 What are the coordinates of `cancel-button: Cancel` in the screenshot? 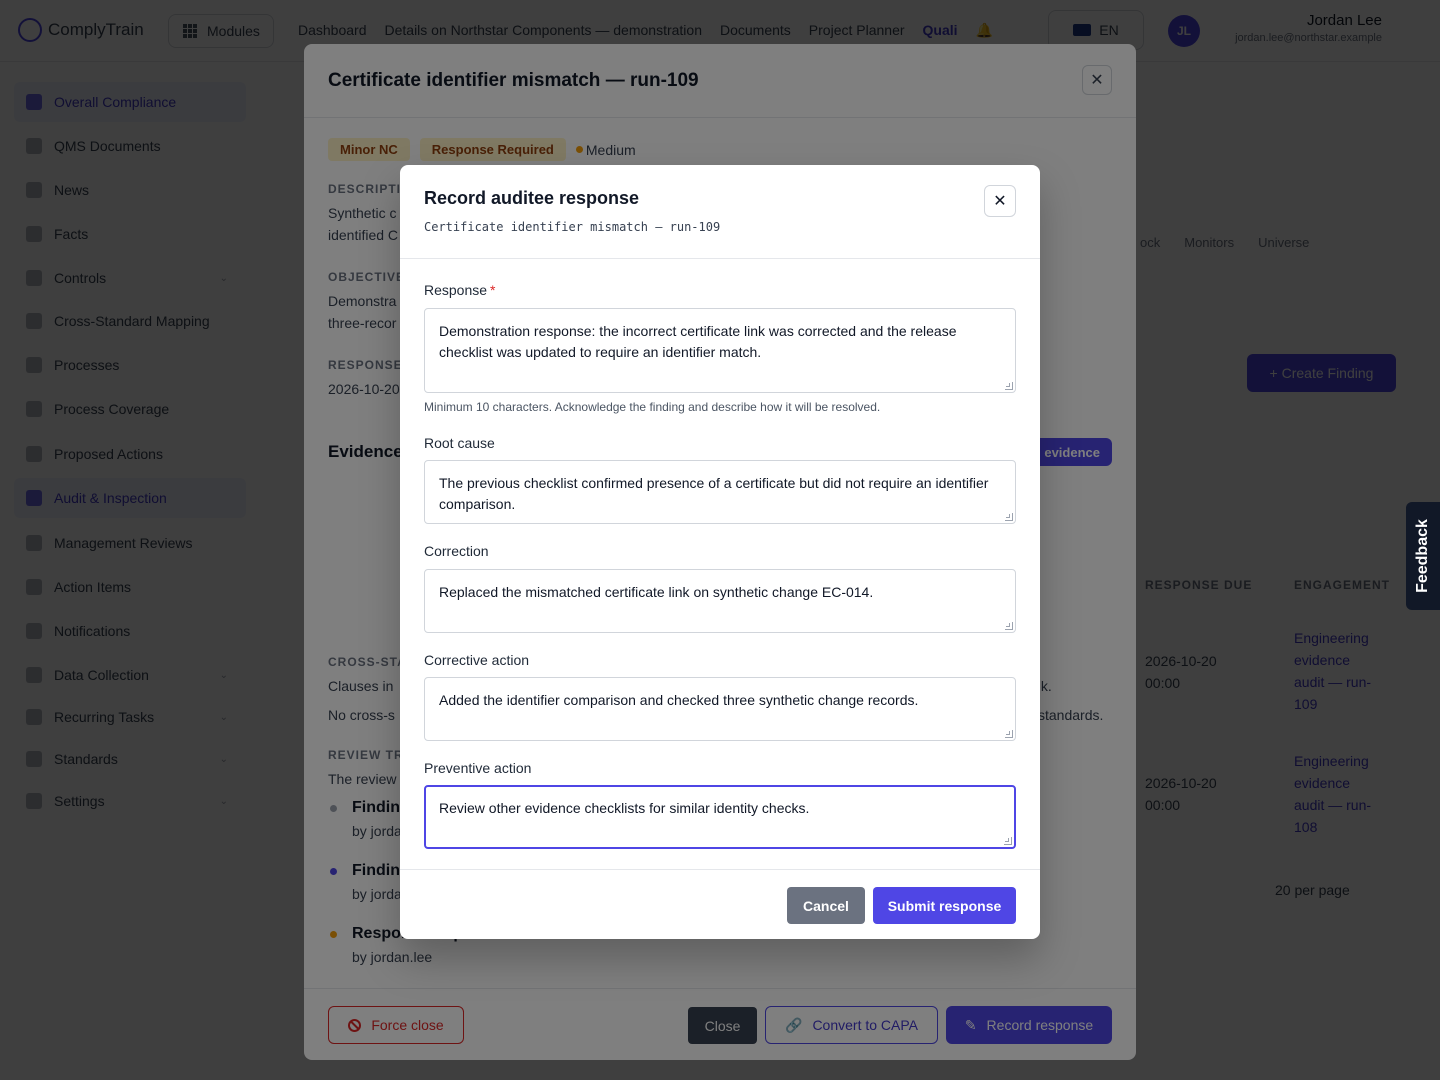 It's located at (826, 905).